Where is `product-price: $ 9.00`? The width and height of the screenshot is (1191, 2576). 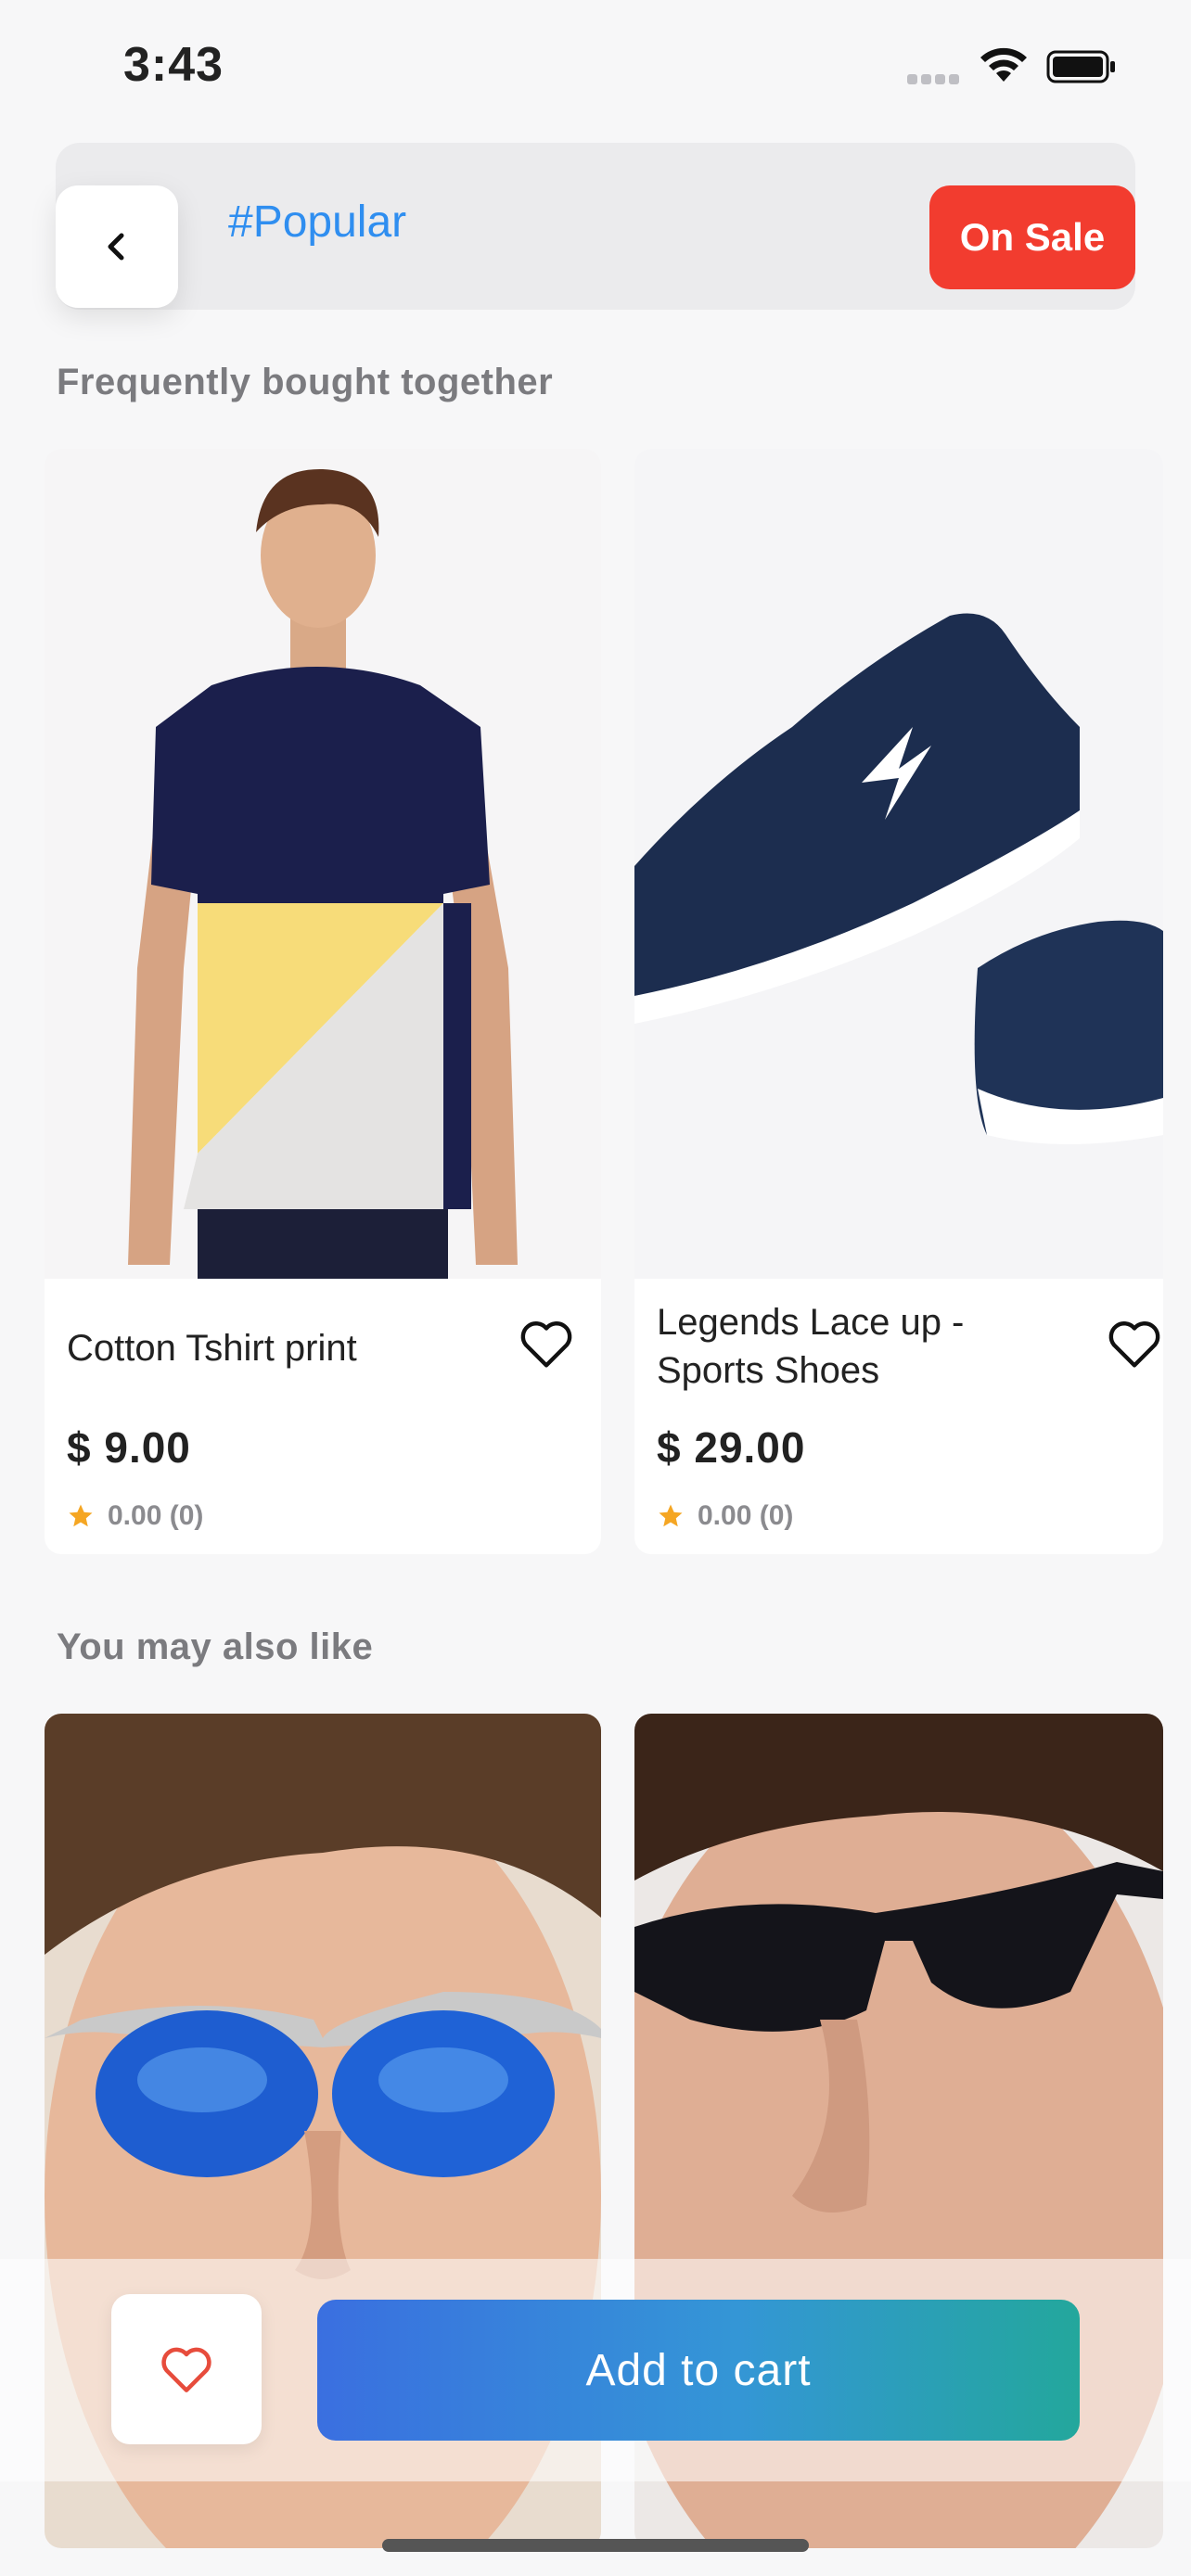
product-price: $ 9.00 is located at coordinates (129, 1447).